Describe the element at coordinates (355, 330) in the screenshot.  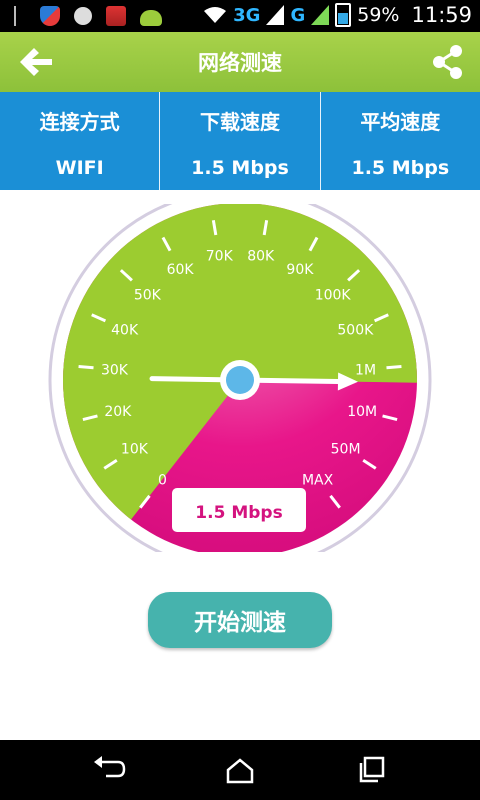
I see `gauge-tick-label: 500K` at that location.